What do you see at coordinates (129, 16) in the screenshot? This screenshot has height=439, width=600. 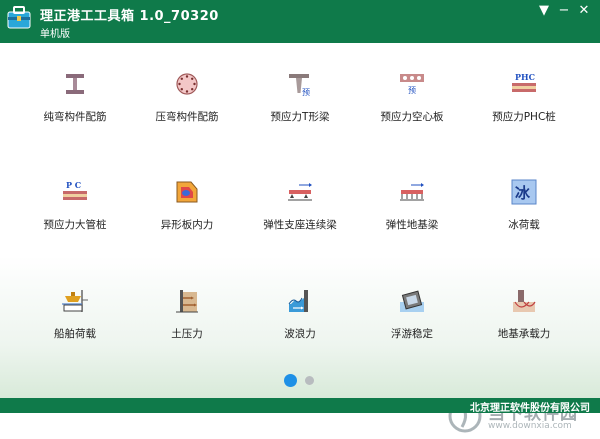 I see `app-title: 理正港工工具箱 1.0_70320` at bounding box center [129, 16].